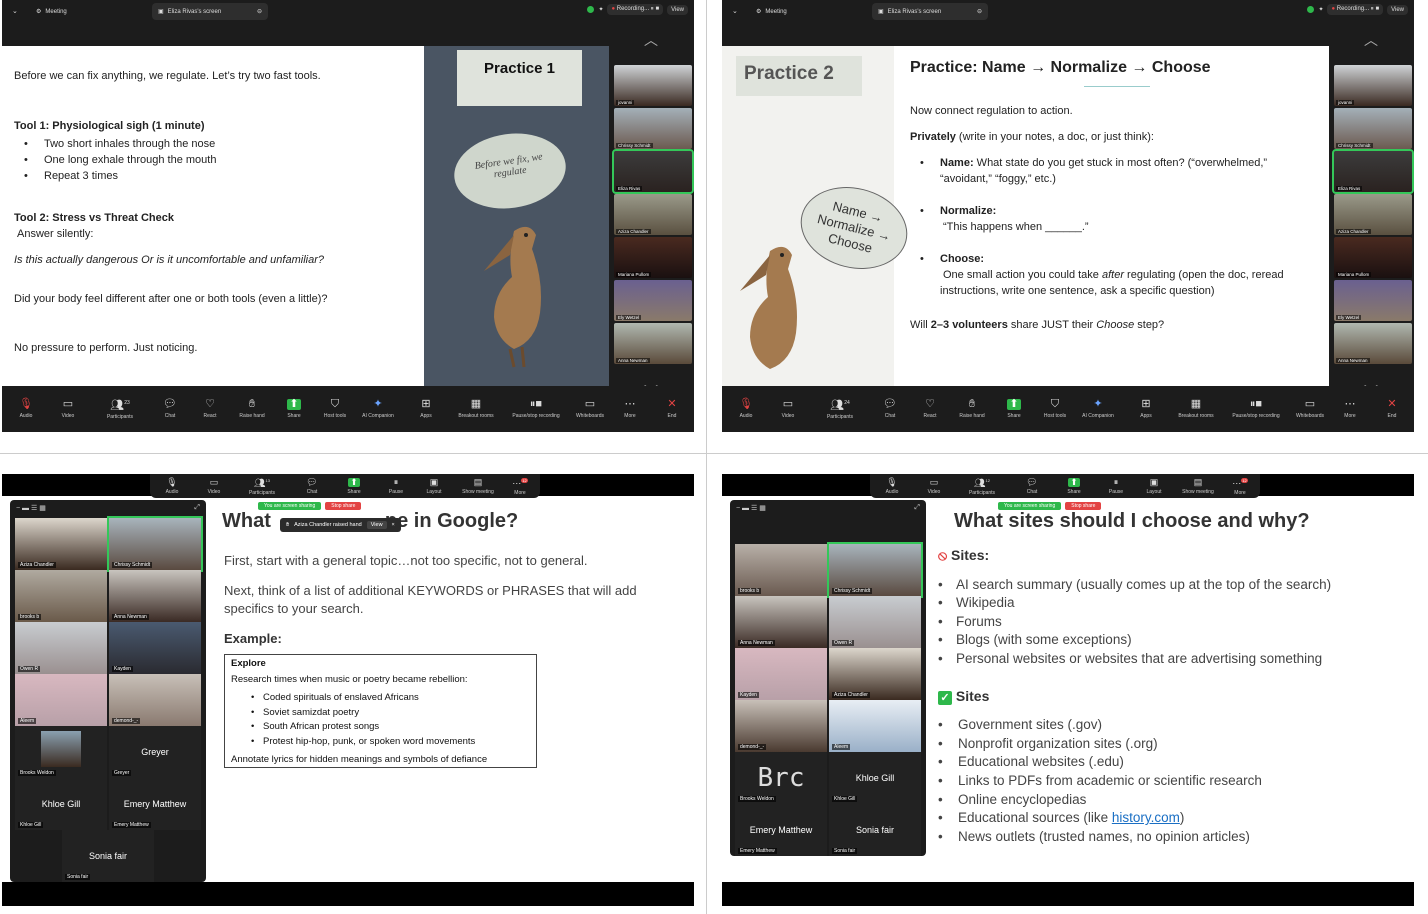 Image resolution: width=1428 pixels, height=914 pixels. What do you see at coordinates (1373, 300) in the screenshot?
I see `participant-tile: Ely Wetzel` at bounding box center [1373, 300].